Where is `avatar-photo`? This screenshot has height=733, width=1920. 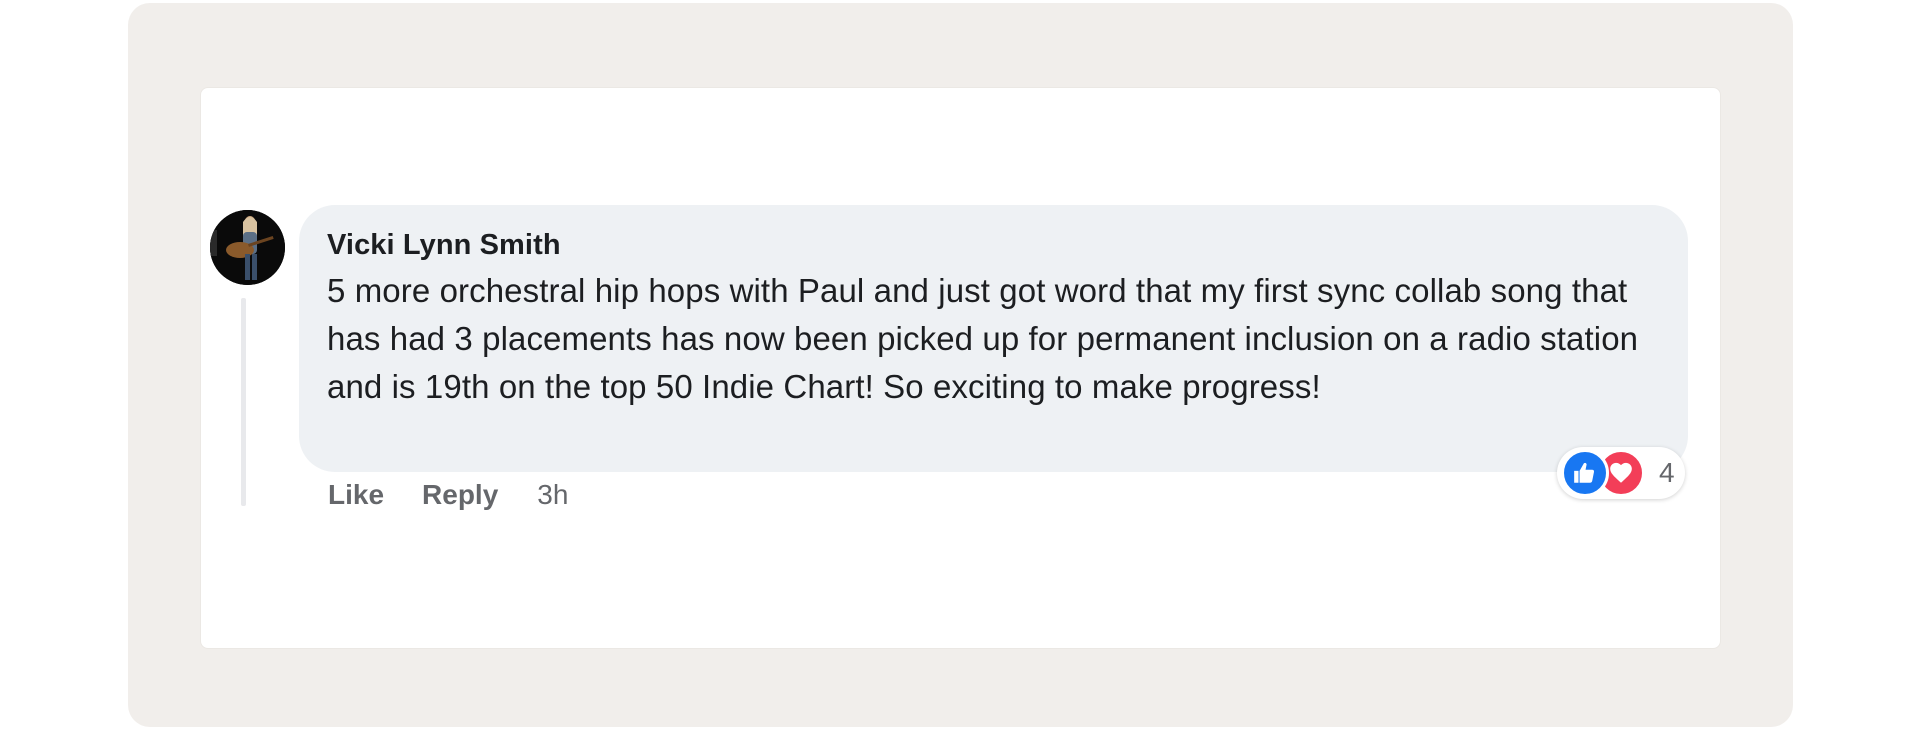 avatar-photo is located at coordinates (247, 247).